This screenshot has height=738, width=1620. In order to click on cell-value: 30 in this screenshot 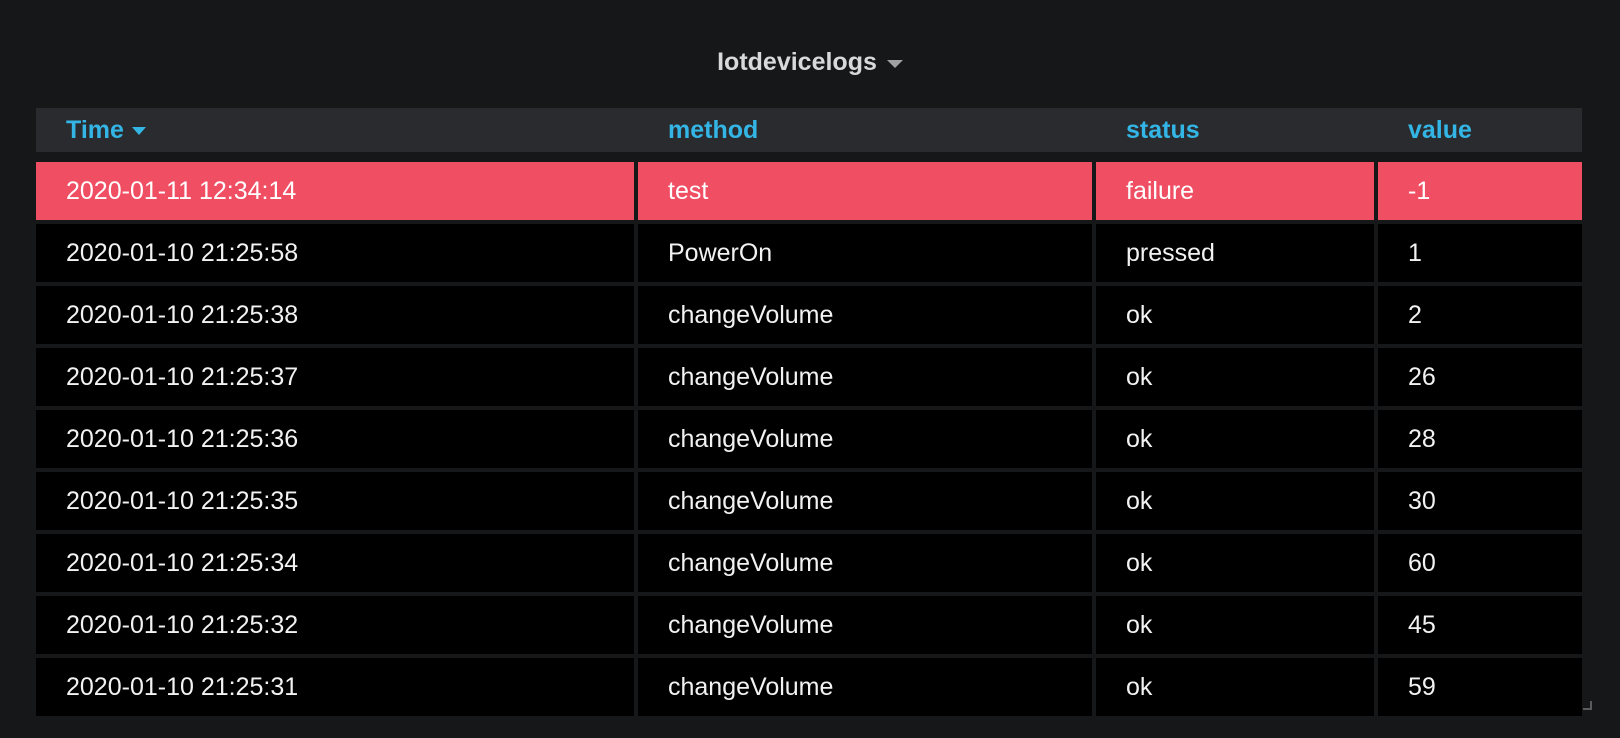, I will do `click(1480, 501)`.